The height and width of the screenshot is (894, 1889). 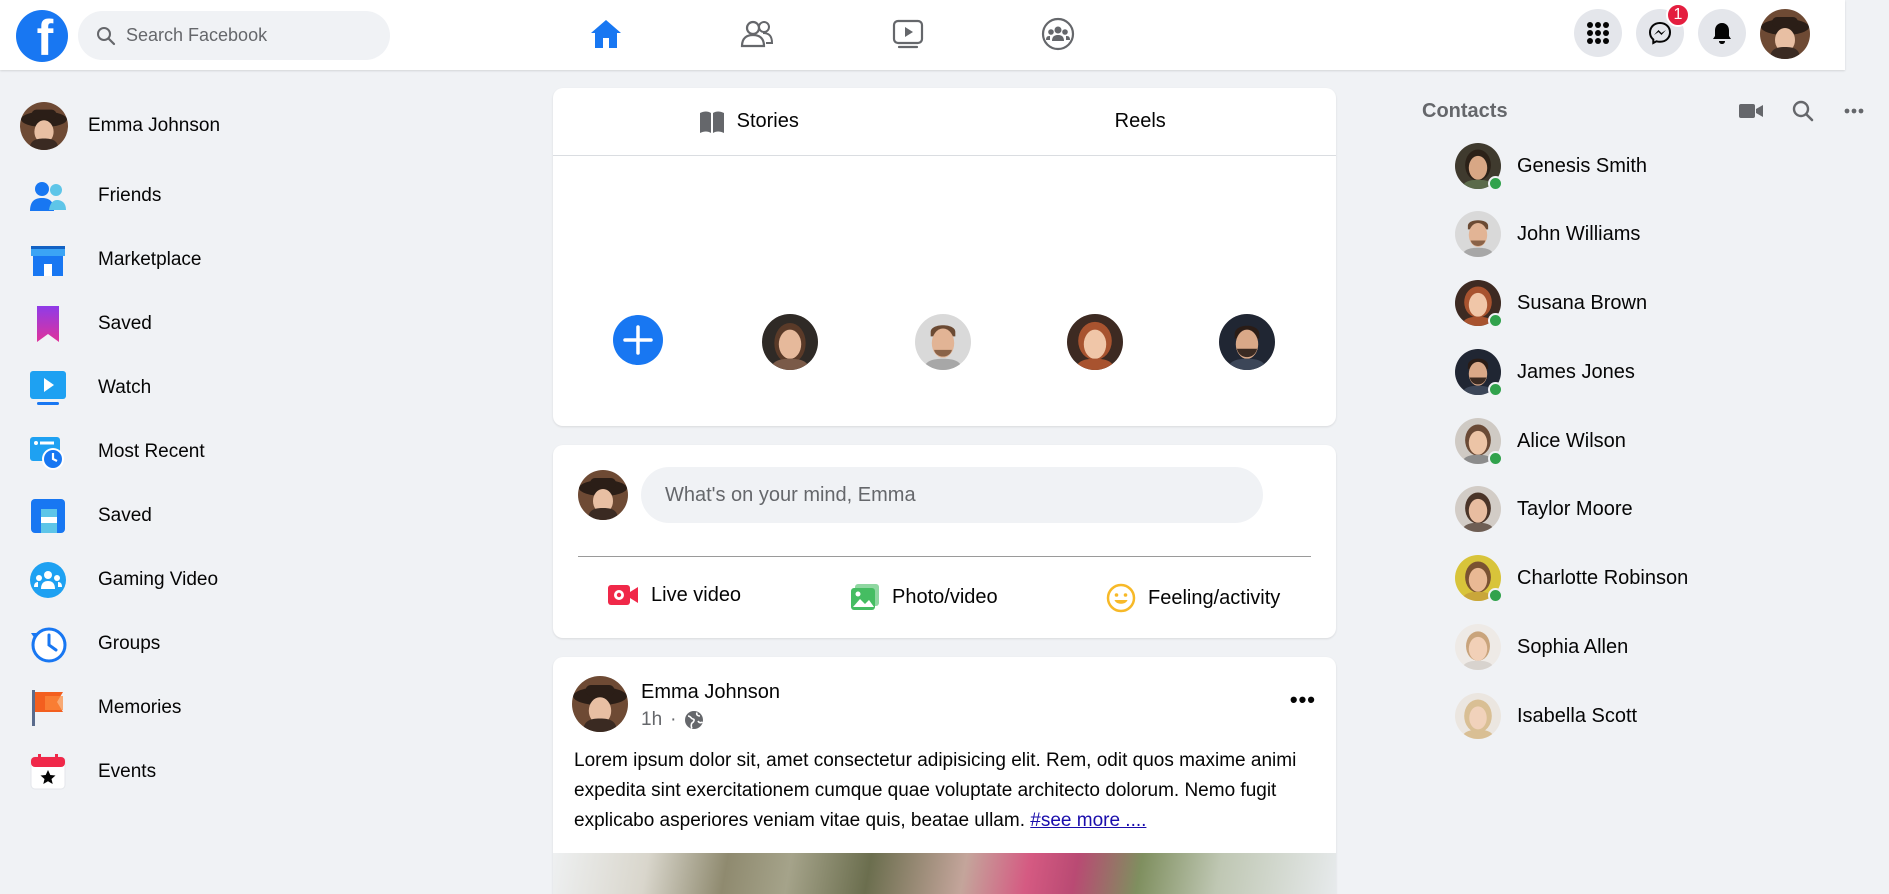 I want to click on search-bar, so click(x=234, y=35).